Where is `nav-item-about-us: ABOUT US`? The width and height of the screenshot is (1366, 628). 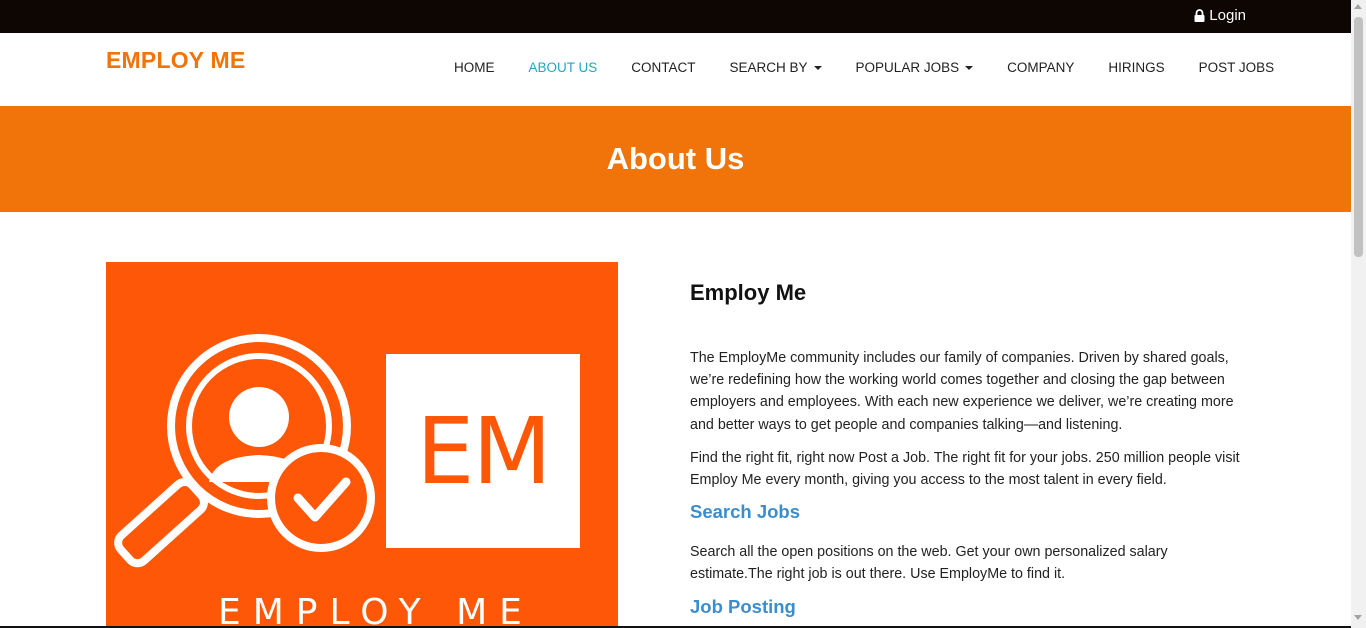 nav-item-about-us: ABOUT US is located at coordinates (563, 67).